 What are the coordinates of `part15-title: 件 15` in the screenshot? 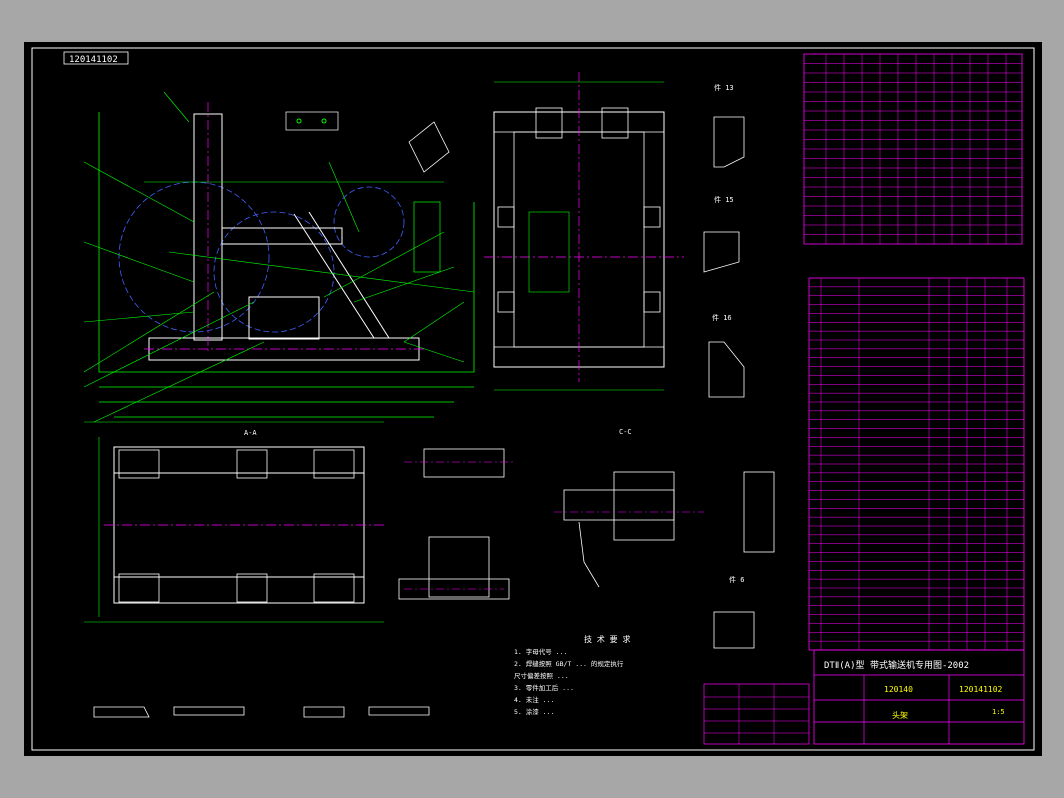 It's located at (724, 199).